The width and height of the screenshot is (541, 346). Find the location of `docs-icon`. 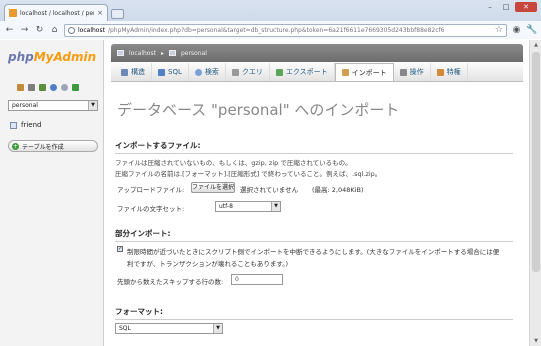

docs-icon is located at coordinates (53, 87).